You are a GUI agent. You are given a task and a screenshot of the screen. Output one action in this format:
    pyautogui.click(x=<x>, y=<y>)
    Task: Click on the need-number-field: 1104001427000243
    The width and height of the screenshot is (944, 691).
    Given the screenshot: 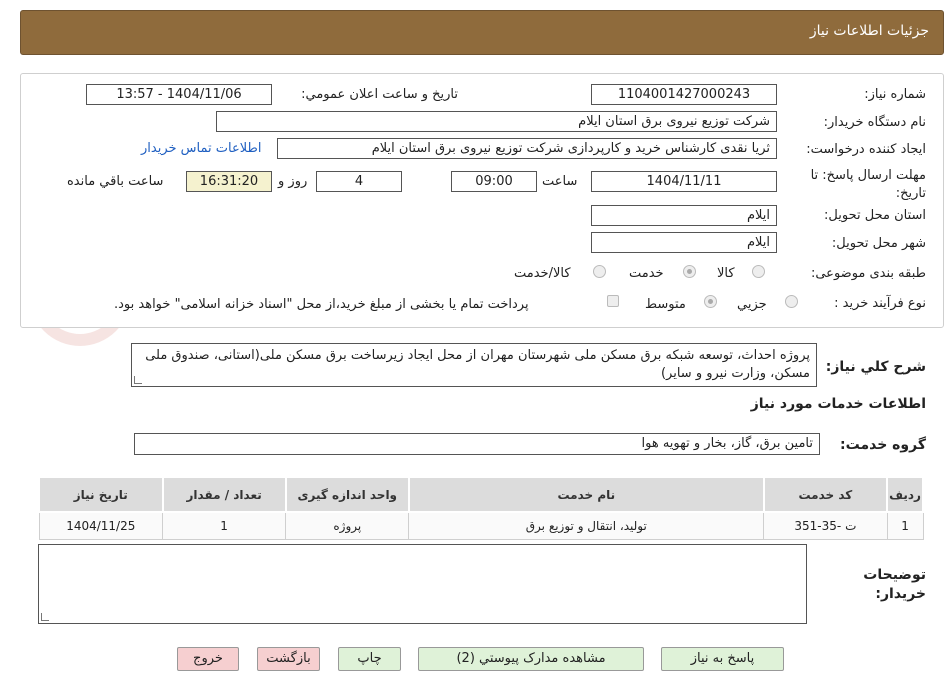 What is the action you would take?
    pyautogui.click(x=684, y=94)
    